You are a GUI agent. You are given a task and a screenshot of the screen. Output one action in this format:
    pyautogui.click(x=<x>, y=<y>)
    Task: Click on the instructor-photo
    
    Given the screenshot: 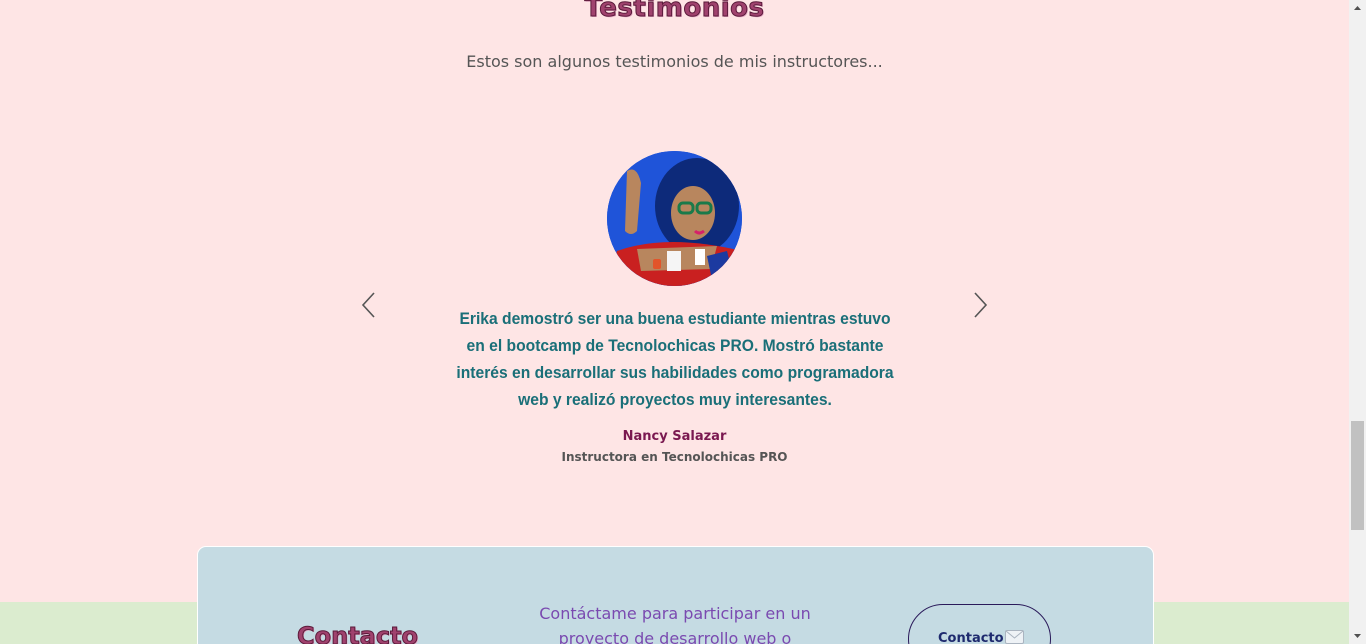 What is the action you would take?
    pyautogui.click(x=674, y=218)
    